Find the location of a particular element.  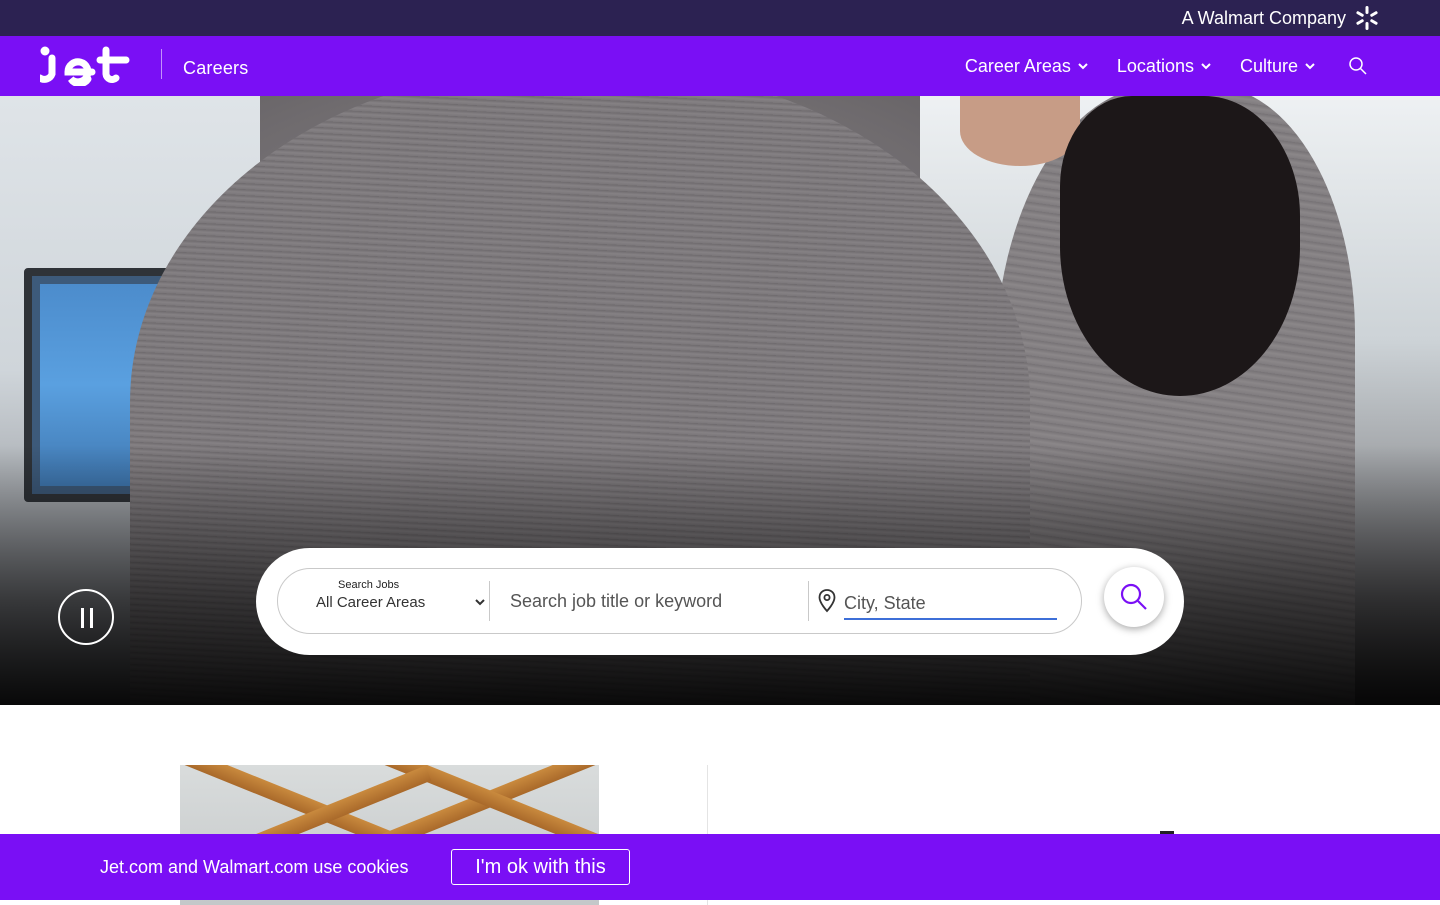

hero-hair is located at coordinates (1180, 246).